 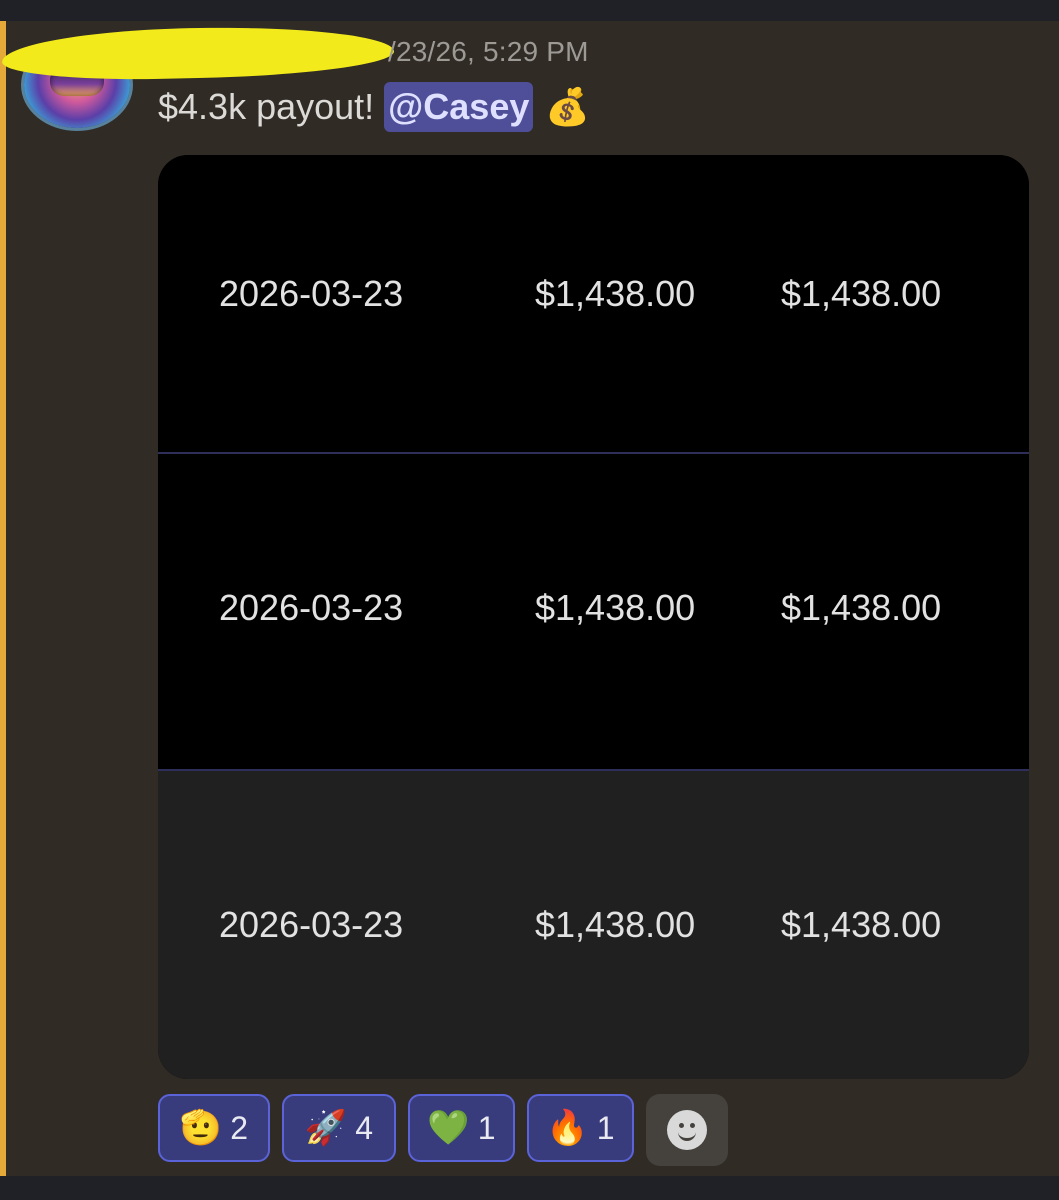 I want to click on rocket-icon: 🚀, so click(x=326, y=1128).